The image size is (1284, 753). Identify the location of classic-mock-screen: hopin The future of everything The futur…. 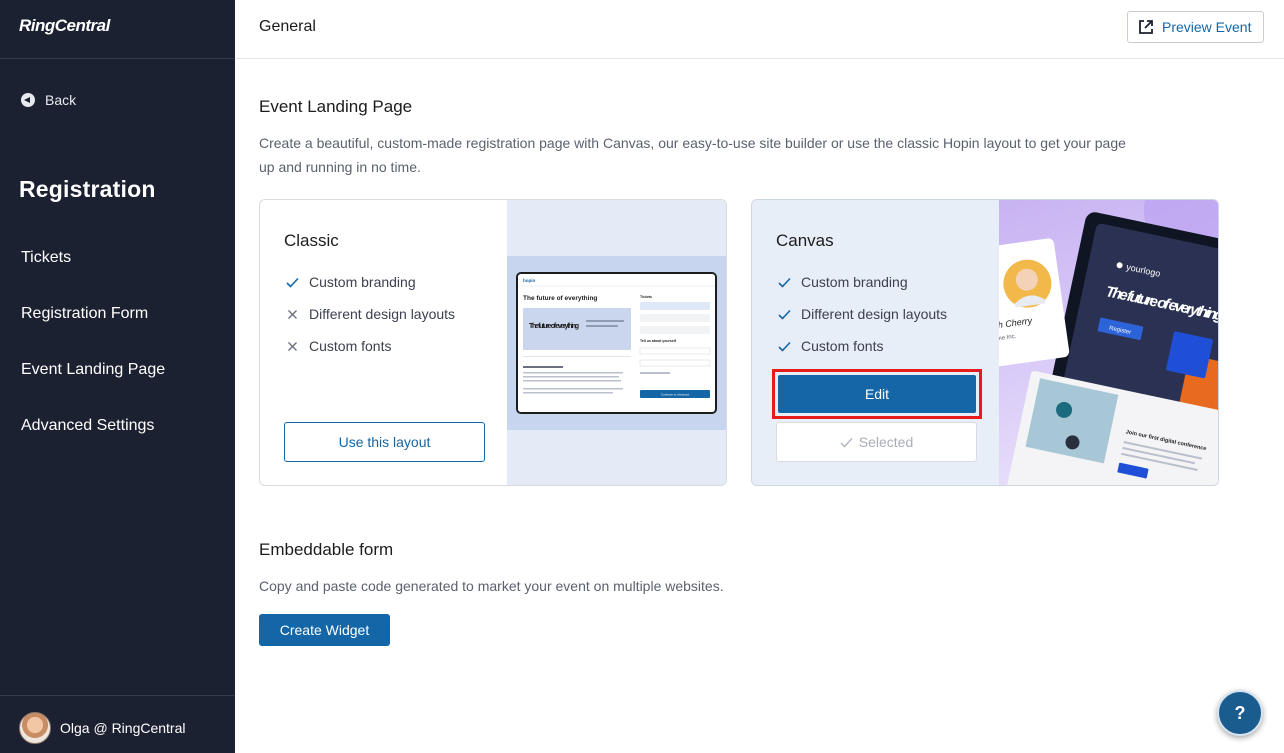
(616, 343).